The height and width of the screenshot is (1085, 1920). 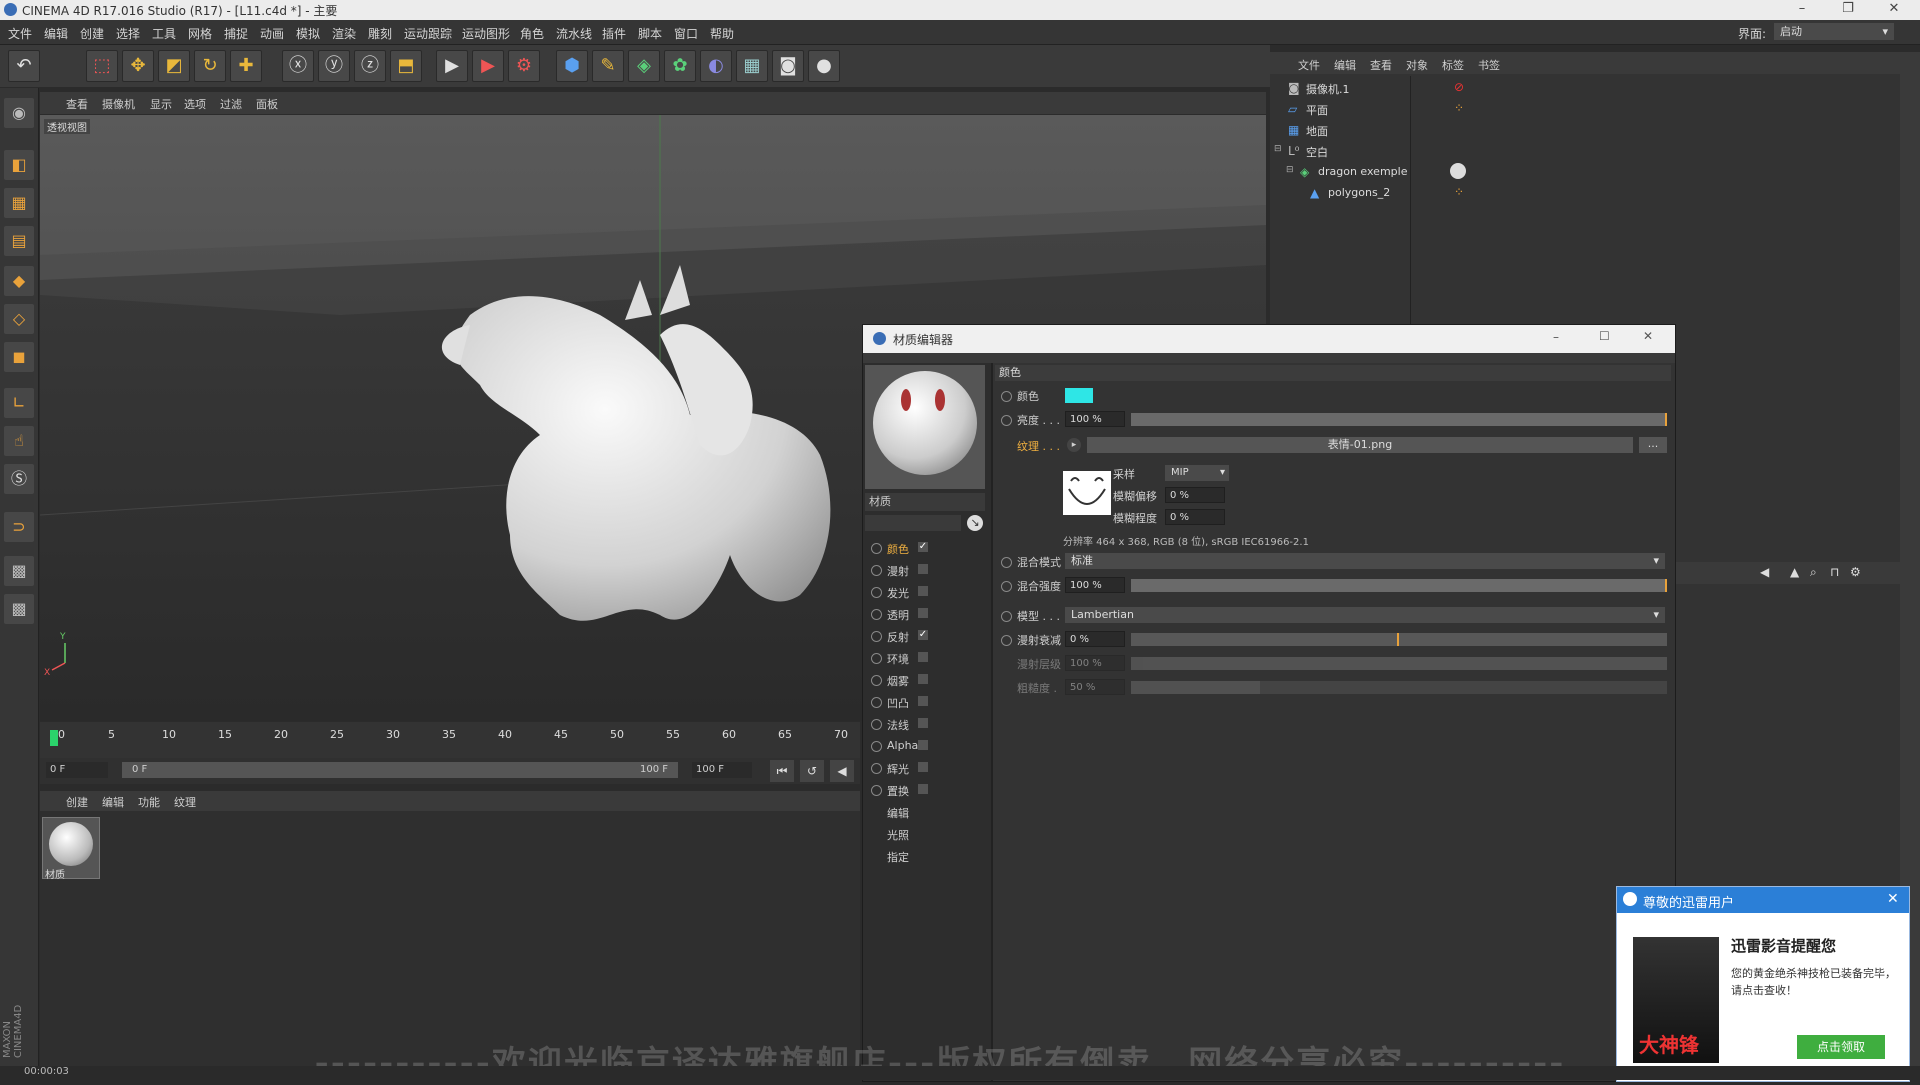 I want to click on channel-illumination: 光照, so click(x=927, y=834).